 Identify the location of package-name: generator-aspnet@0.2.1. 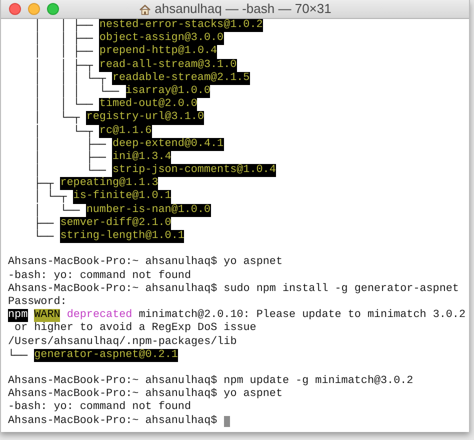
(106, 355).